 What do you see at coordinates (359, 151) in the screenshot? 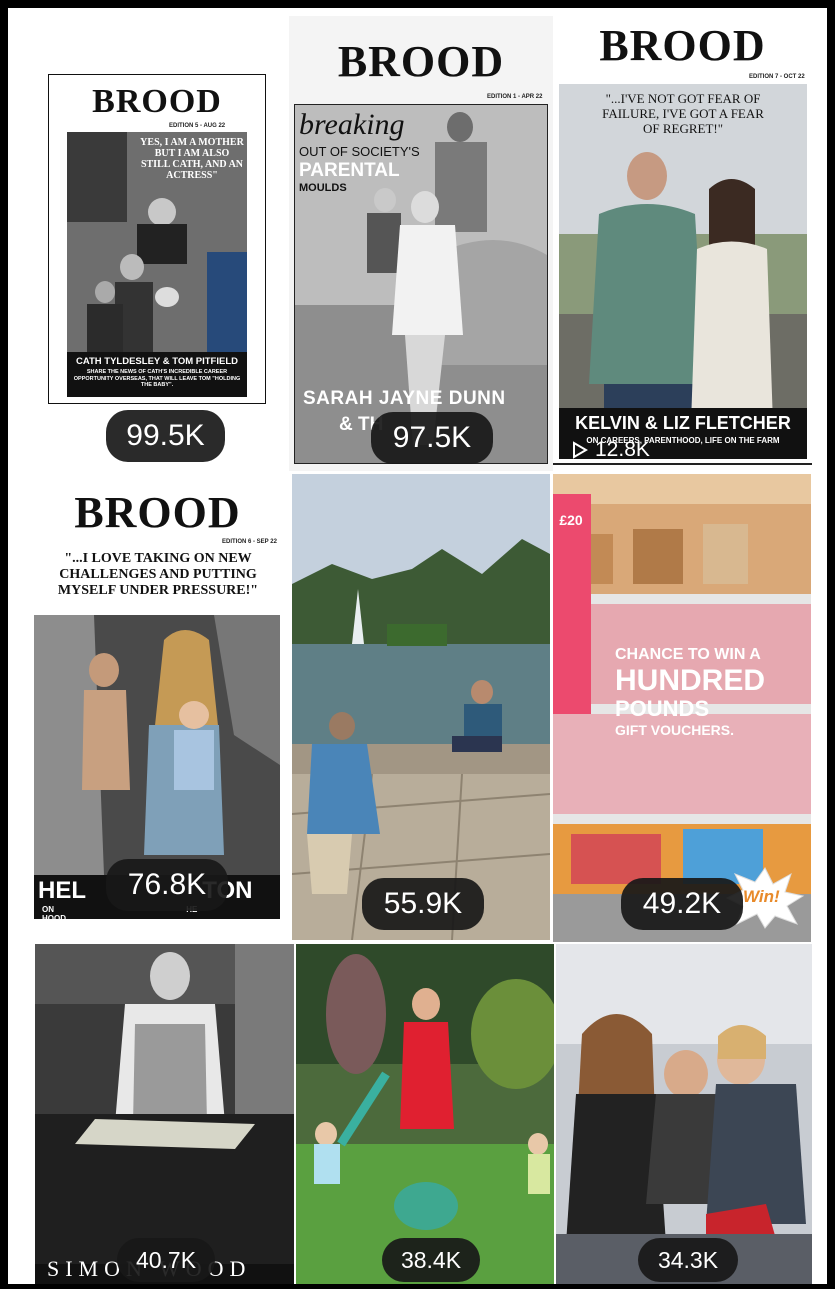
I see `cover-line-2: OUT OF SOCIETY'S` at bounding box center [359, 151].